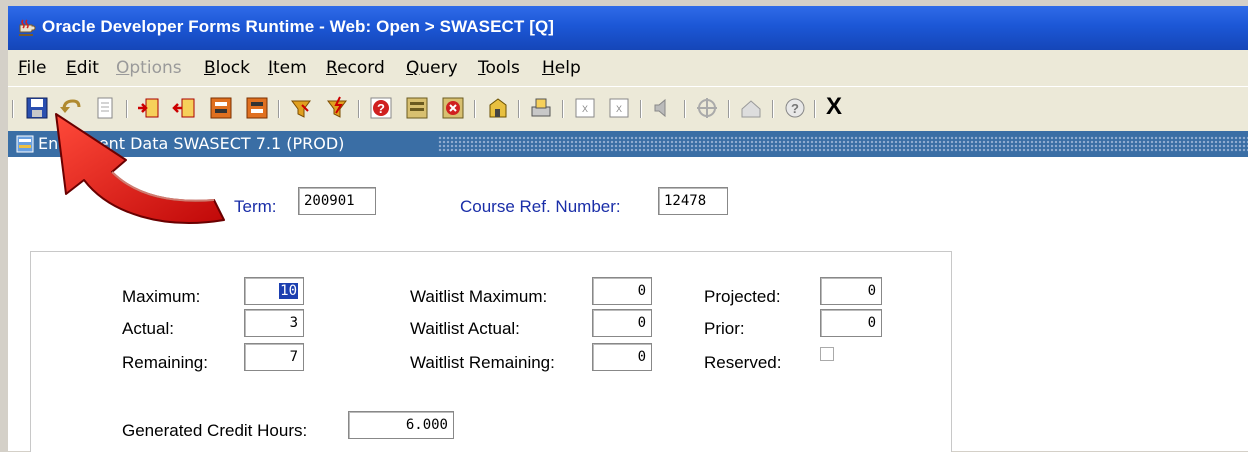 The width and height of the screenshot is (1248, 452). Describe the element at coordinates (622, 357) in the screenshot. I see `waitlist-remaining-input: 0` at that location.